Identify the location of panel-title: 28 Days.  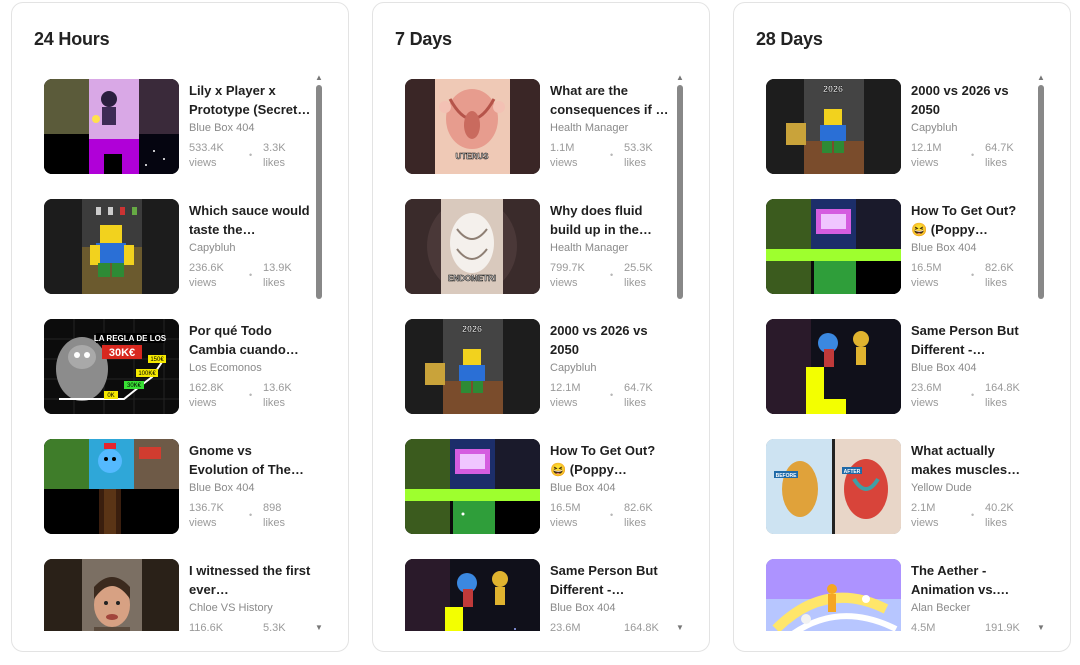
(789, 39).